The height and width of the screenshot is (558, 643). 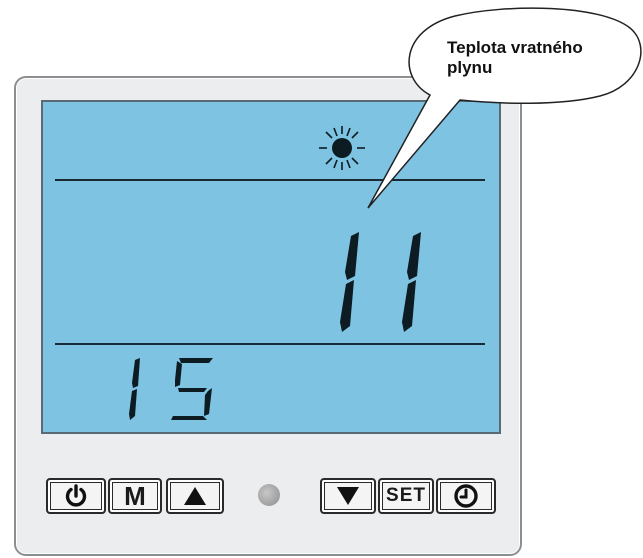 I want to click on divider-bottom, so click(x=270, y=344).